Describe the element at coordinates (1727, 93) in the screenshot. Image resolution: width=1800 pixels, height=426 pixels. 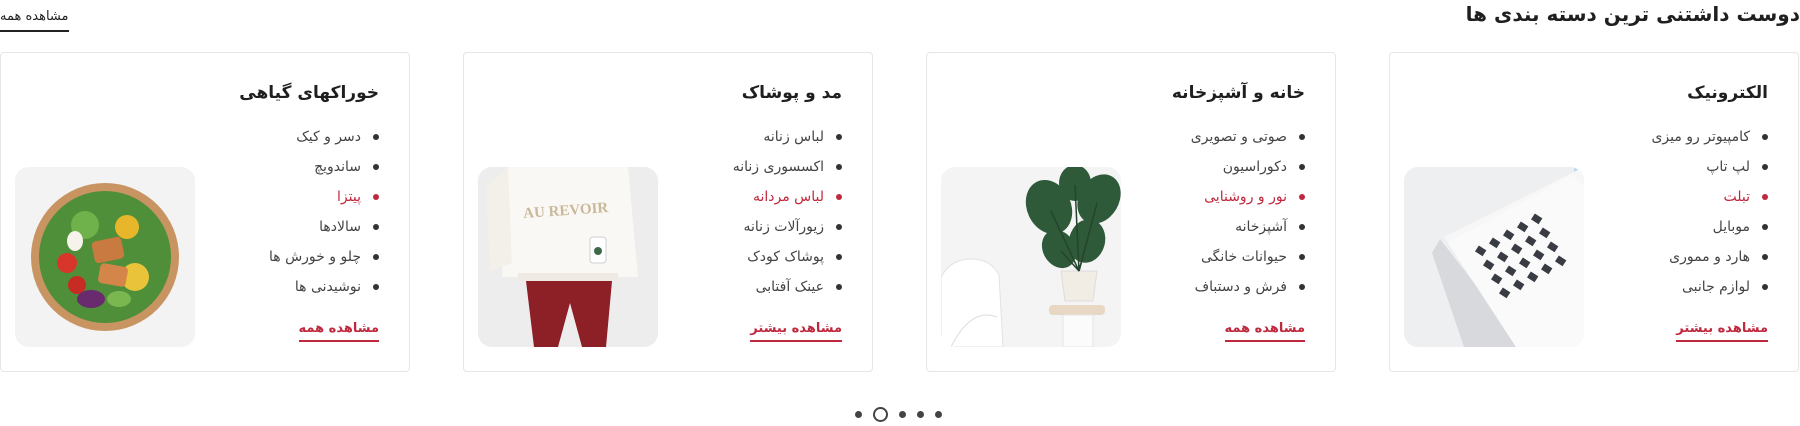
I see `card-title: الکترونیک` at that location.